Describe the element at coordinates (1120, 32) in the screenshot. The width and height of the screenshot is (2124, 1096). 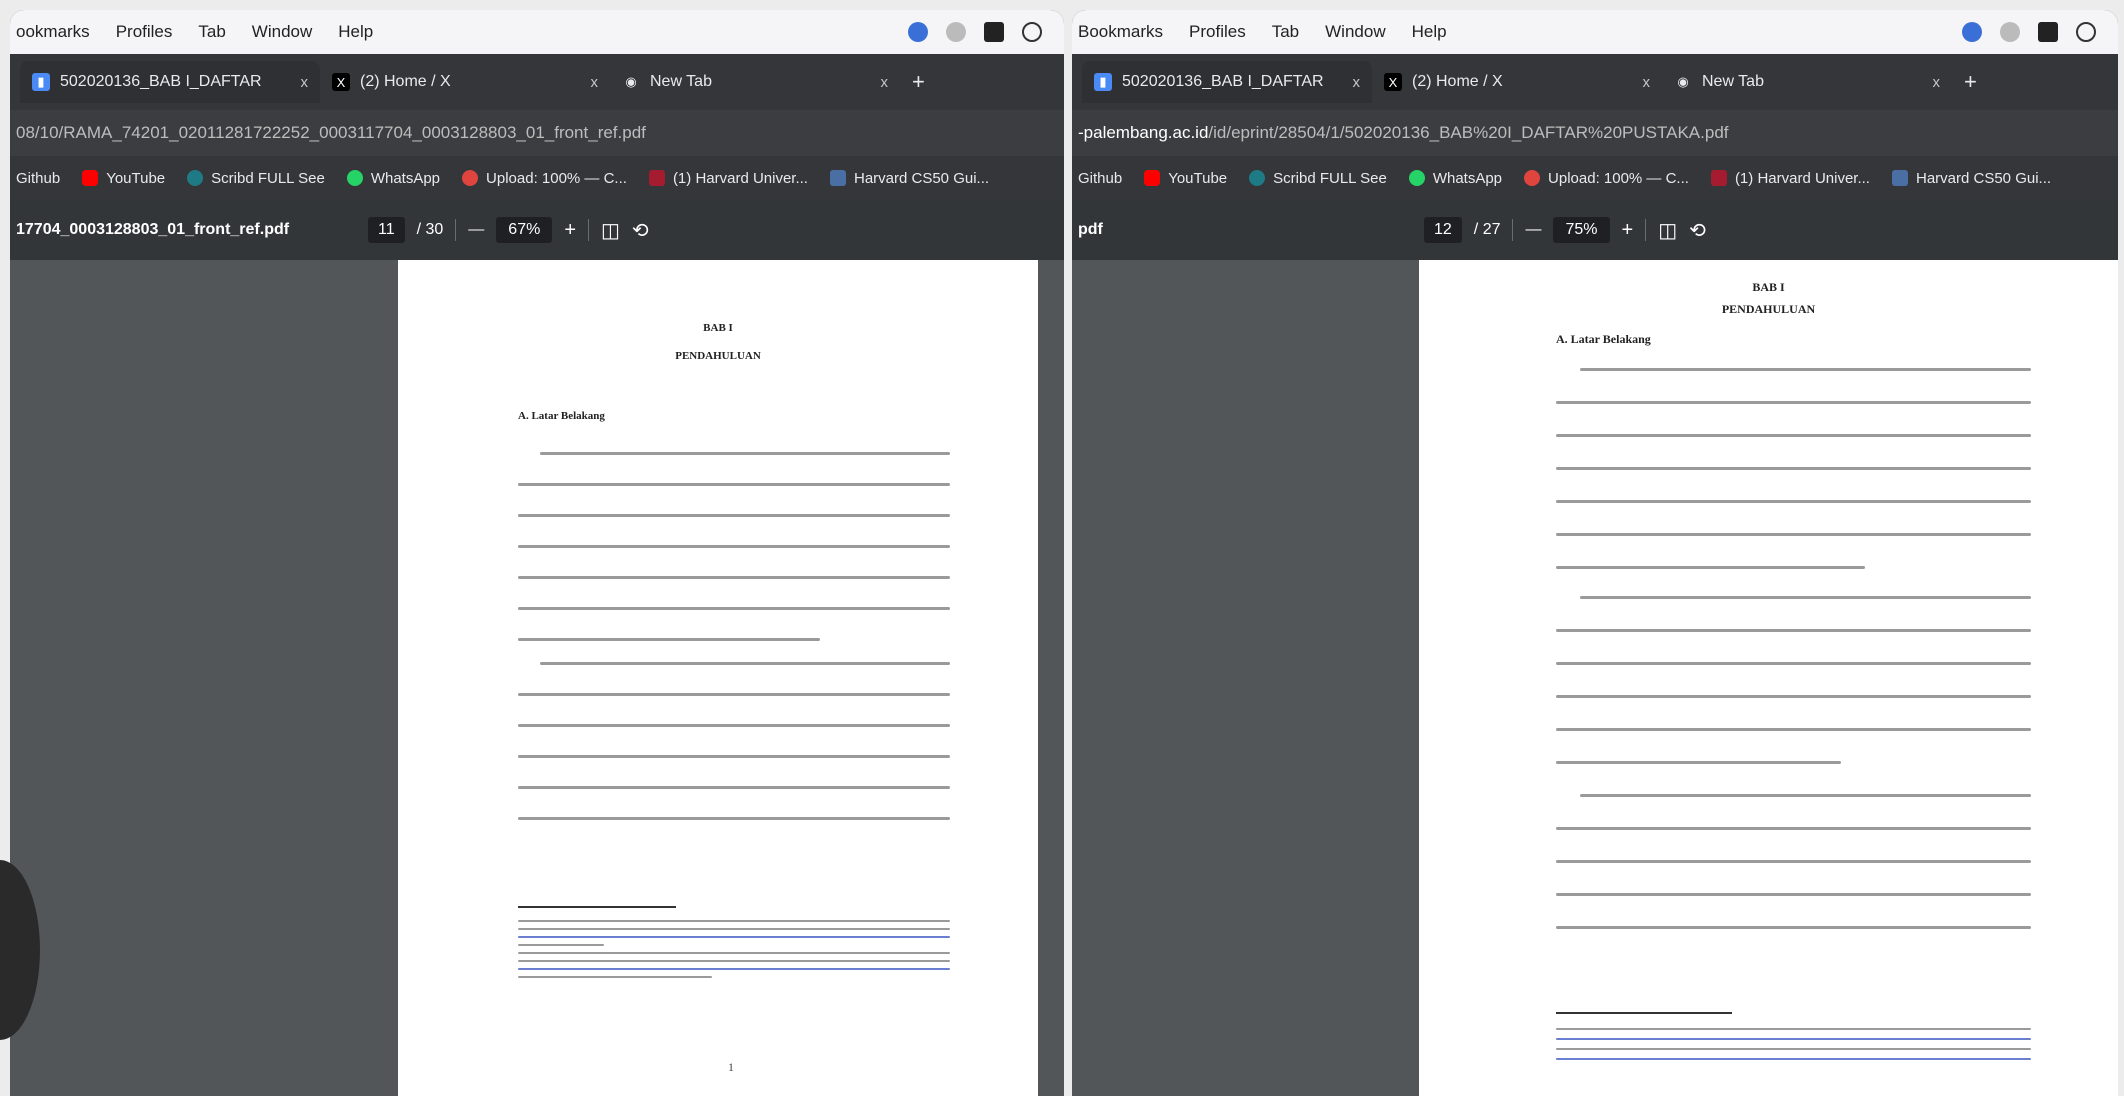
I see `menu-bookmarks: Bookmarks` at that location.